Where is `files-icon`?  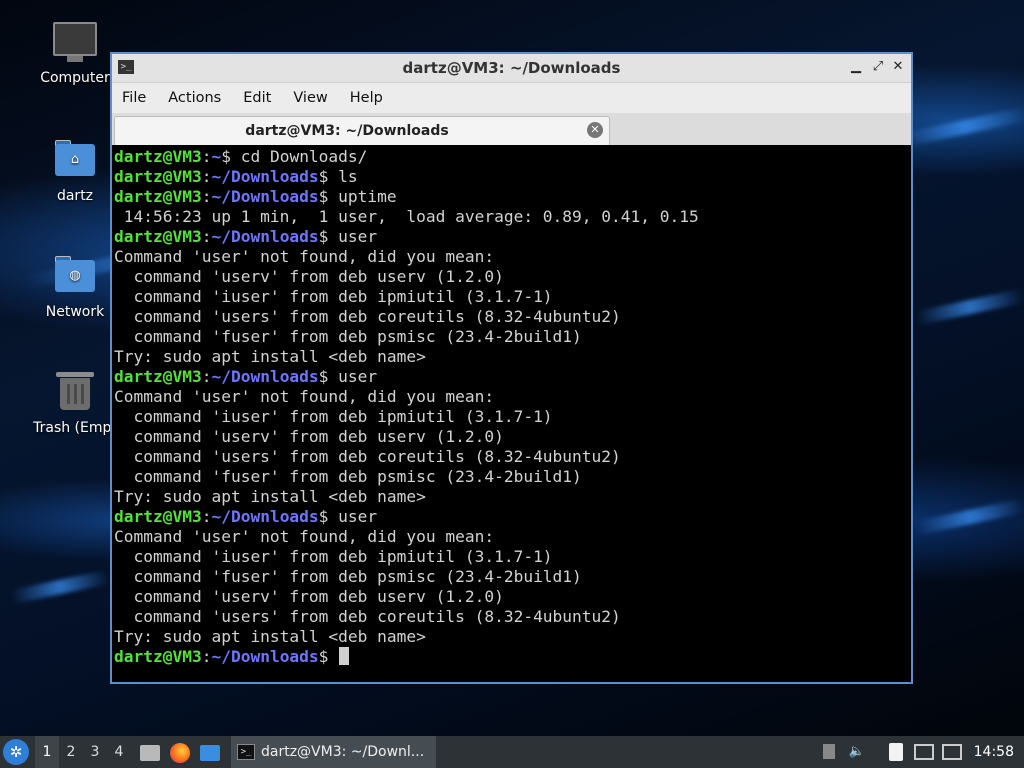
files-icon is located at coordinates (150, 752).